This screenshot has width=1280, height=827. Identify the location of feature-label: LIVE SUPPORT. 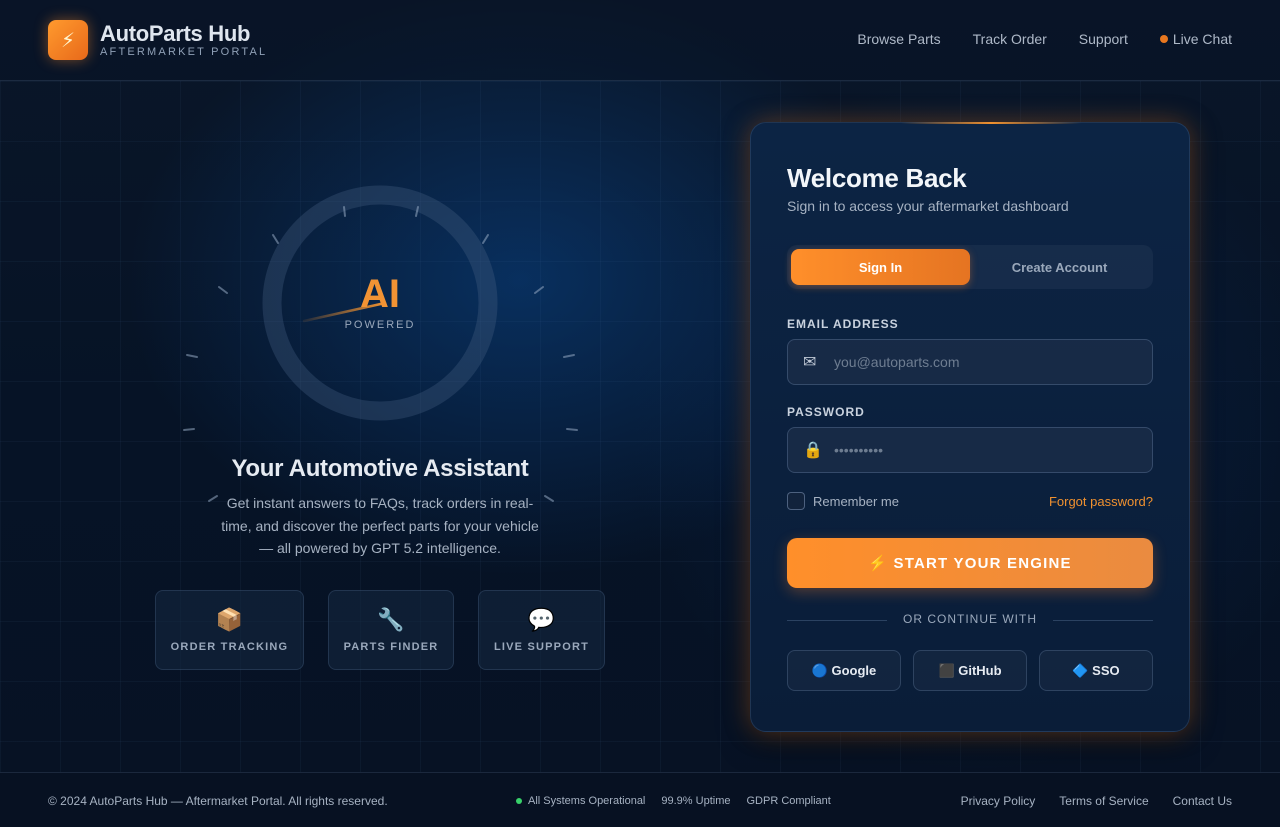
(541, 647).